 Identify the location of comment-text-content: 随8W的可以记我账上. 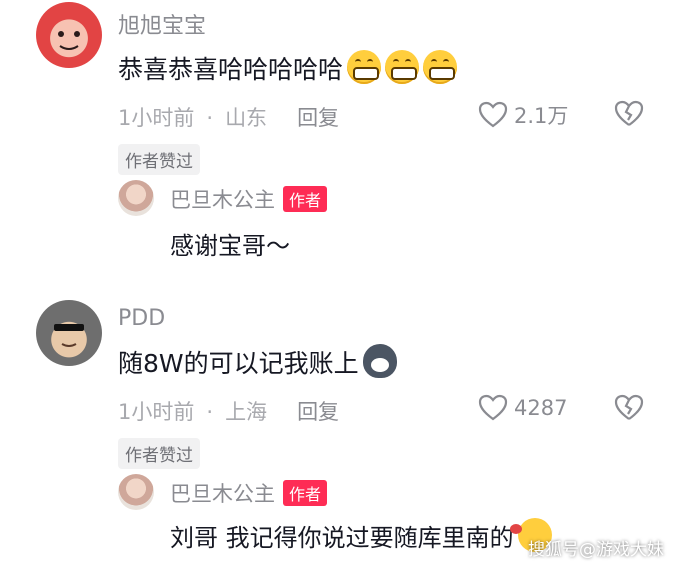
(238, 363).